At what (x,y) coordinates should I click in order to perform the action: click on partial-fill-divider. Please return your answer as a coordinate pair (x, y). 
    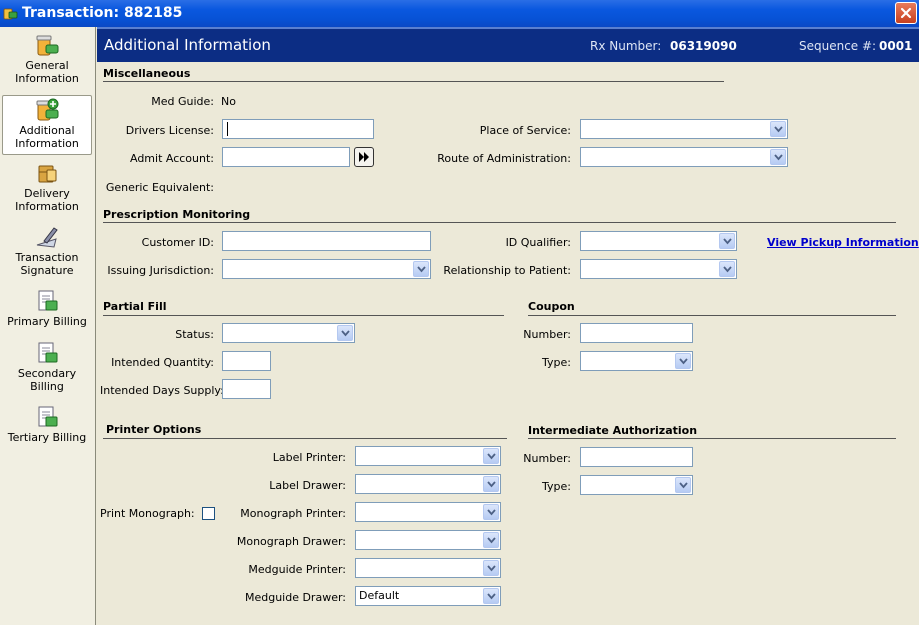
    Looking at the image, I should click on (303, 315).